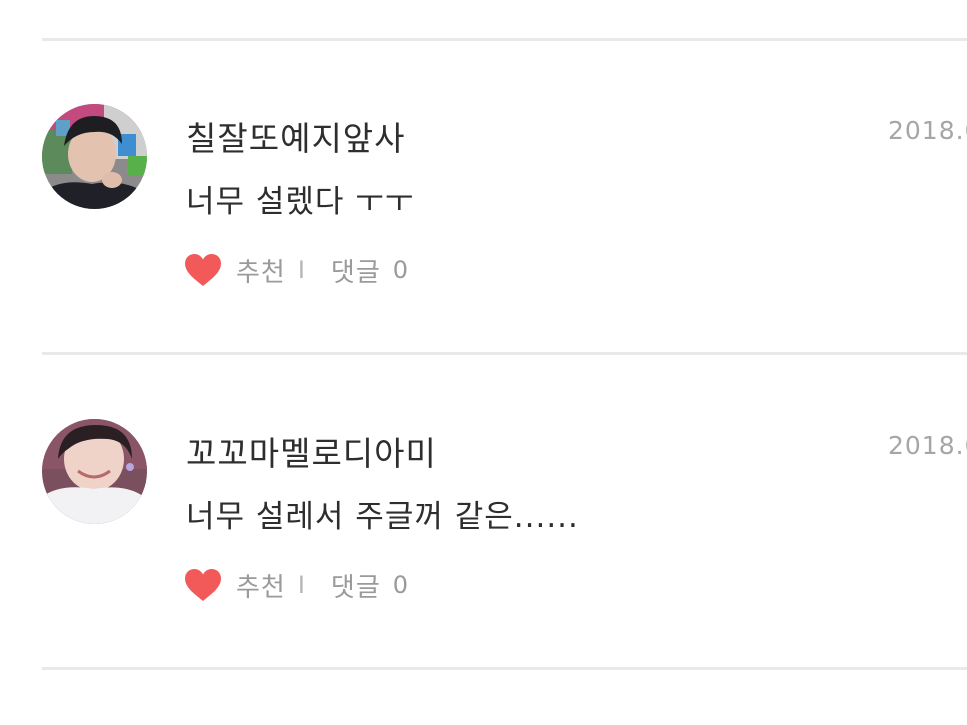  Describe the element at coordinates (296, 136) in the screenshot. I see `comment-username: 칠잘또예지앞사` at that location.